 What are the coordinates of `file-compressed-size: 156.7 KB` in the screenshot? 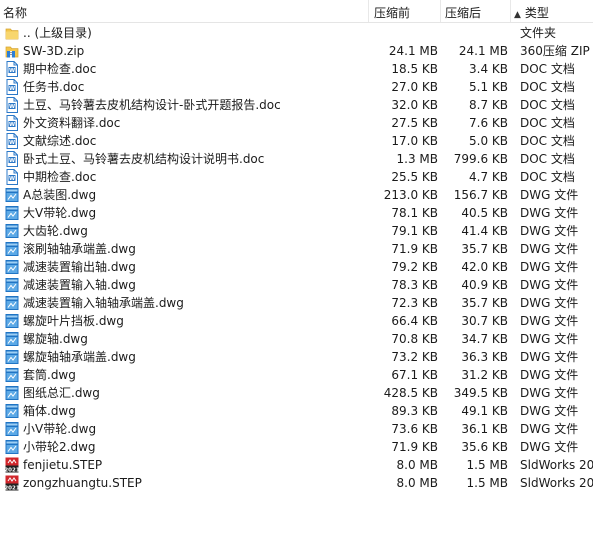 It's located at (480, 195).